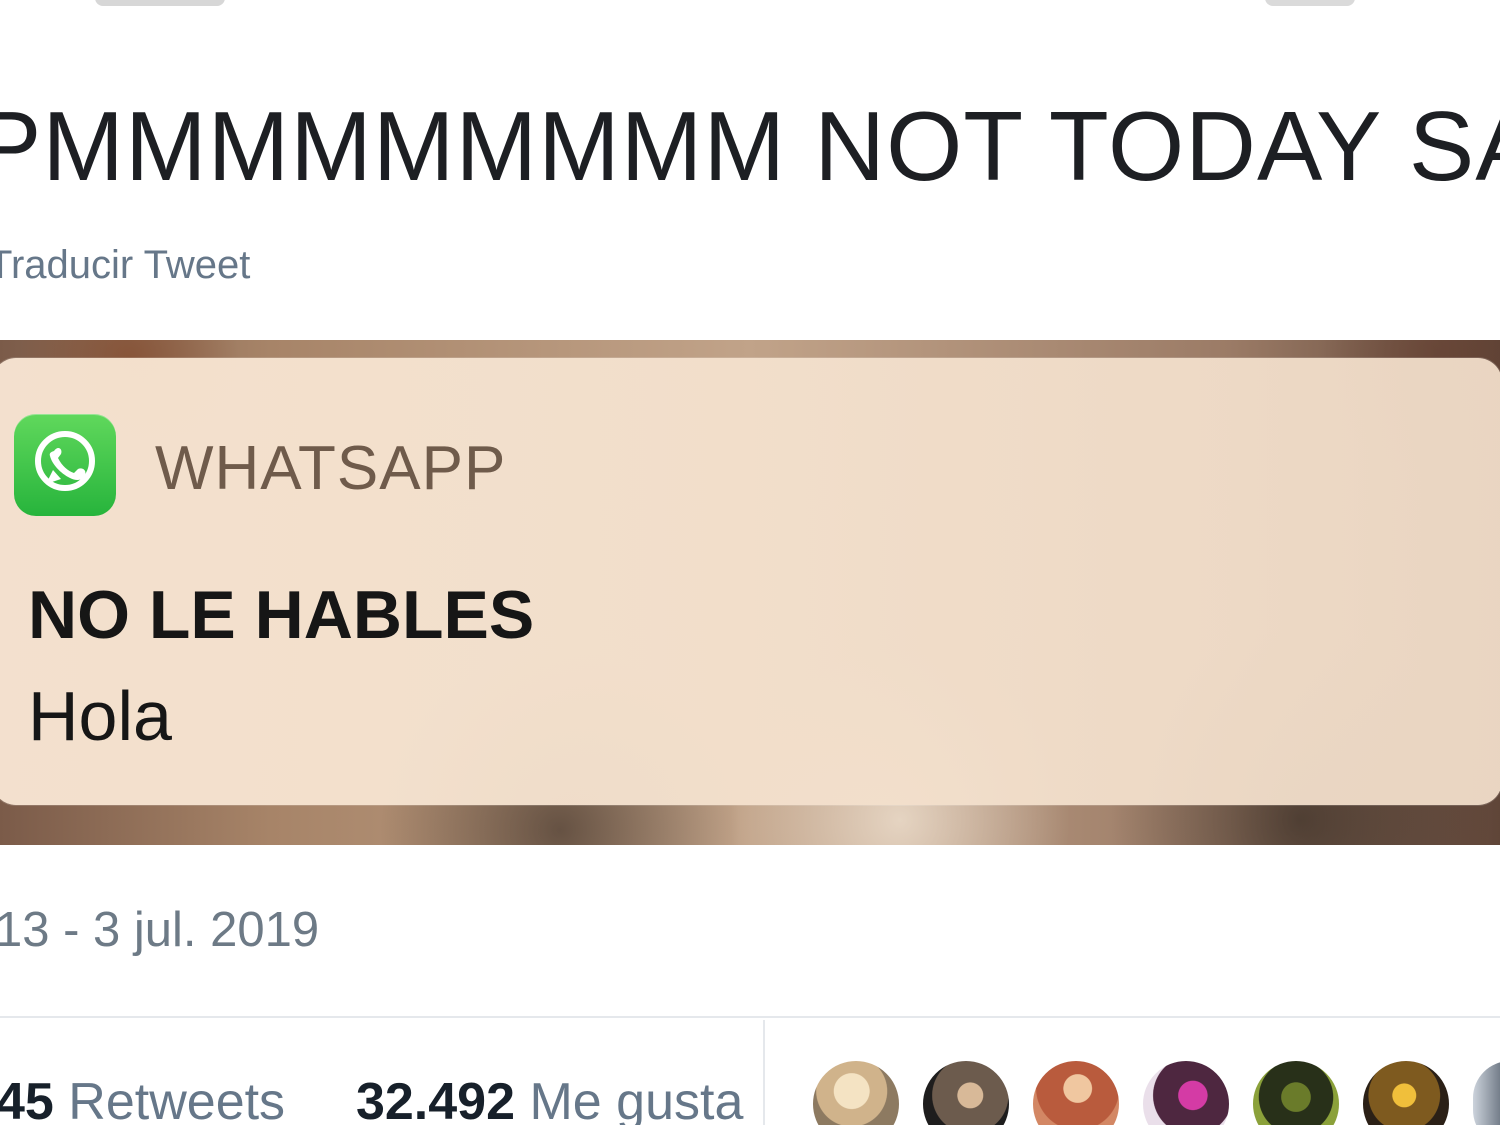 The image size is (1500, 1125). I want to click on retweets-label: Retweets, so click(176, 1099).